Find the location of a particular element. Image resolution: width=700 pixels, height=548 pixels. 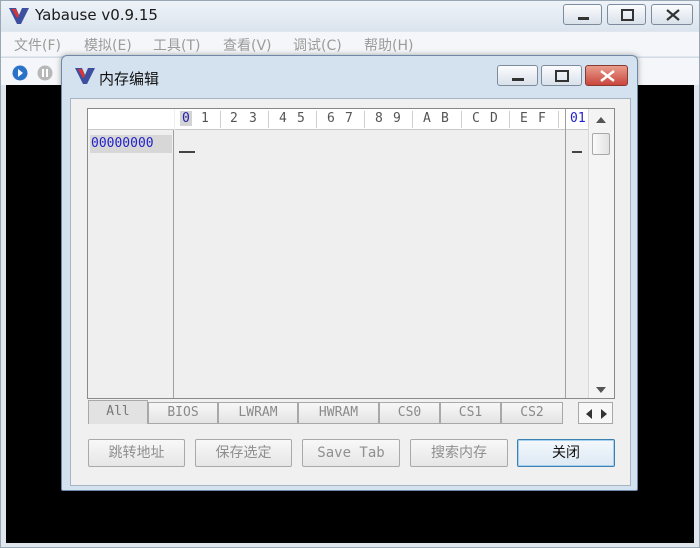

hex-column-header: 1 is located at coordinates (205, 118).